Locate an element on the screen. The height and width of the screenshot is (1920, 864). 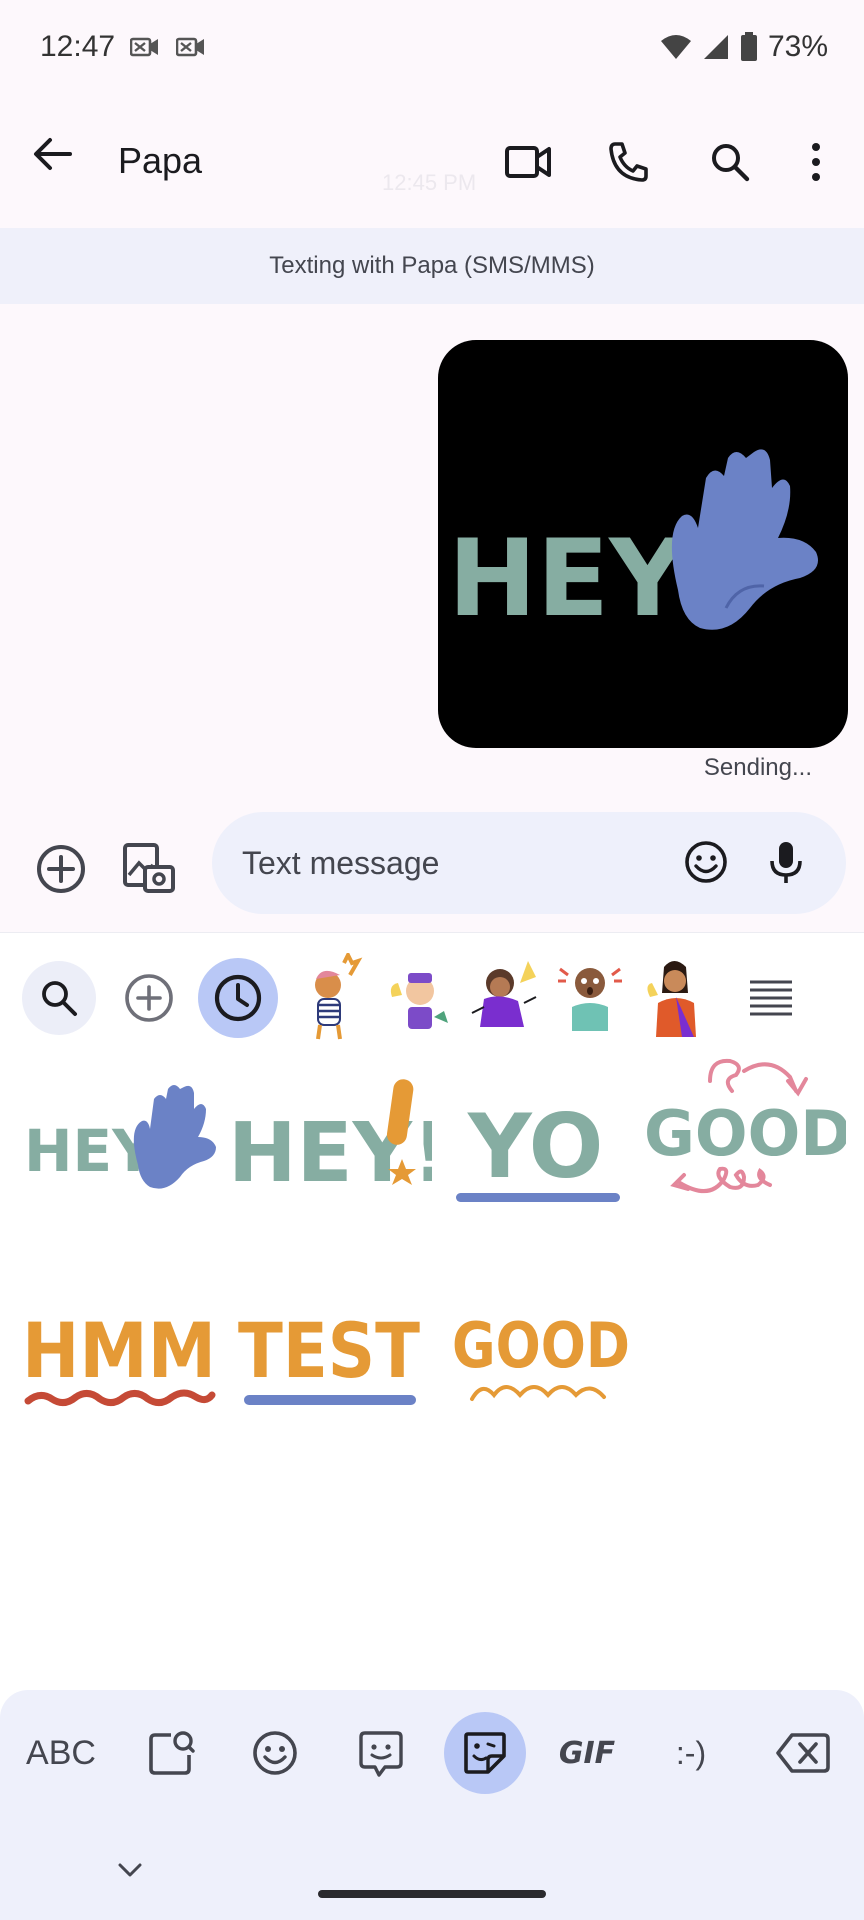
emoji-button is located at coordinates (706, 862).